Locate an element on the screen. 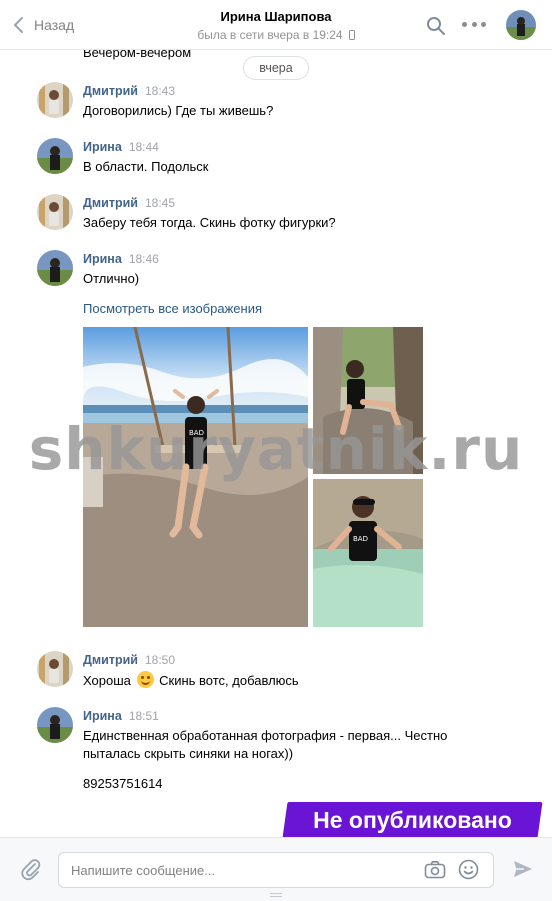 This screenshot has width=552, height=901. message-time: 18:43 is located at coordinates (159, 91).